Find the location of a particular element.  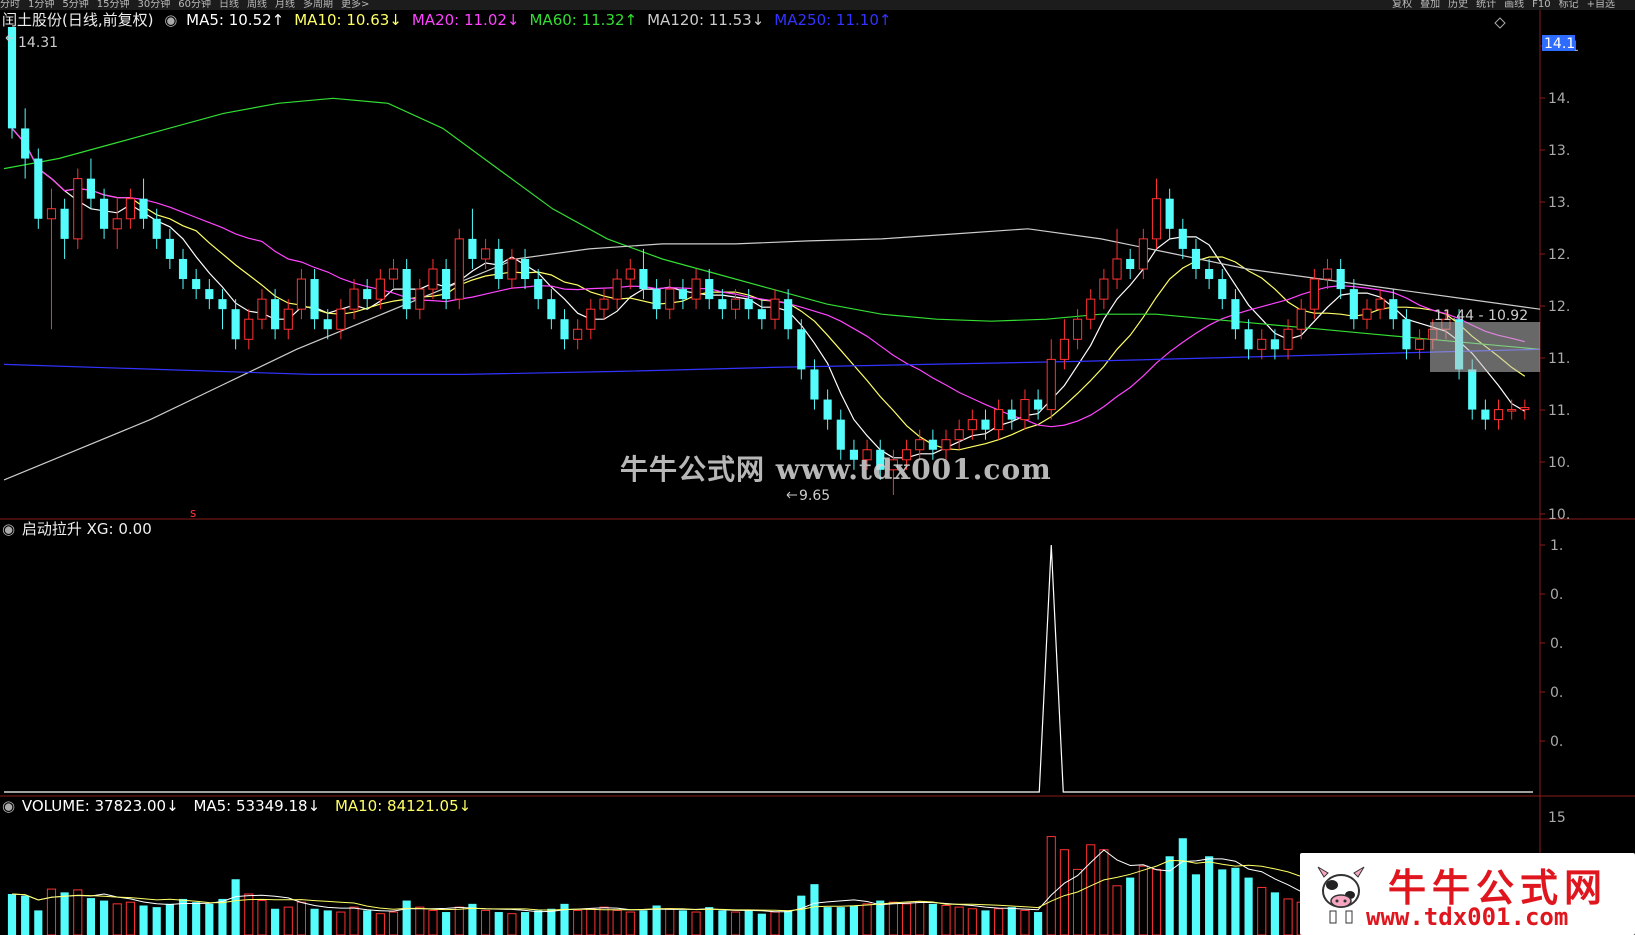

signal-marker: s is located at coordinates (193, 513).